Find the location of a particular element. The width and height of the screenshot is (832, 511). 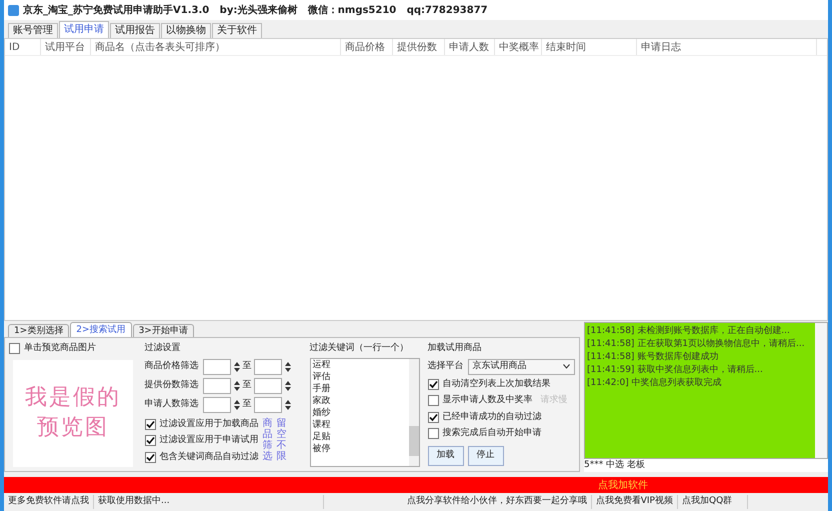

group-title: 过滤设置 is located at coordinates (163, 348).